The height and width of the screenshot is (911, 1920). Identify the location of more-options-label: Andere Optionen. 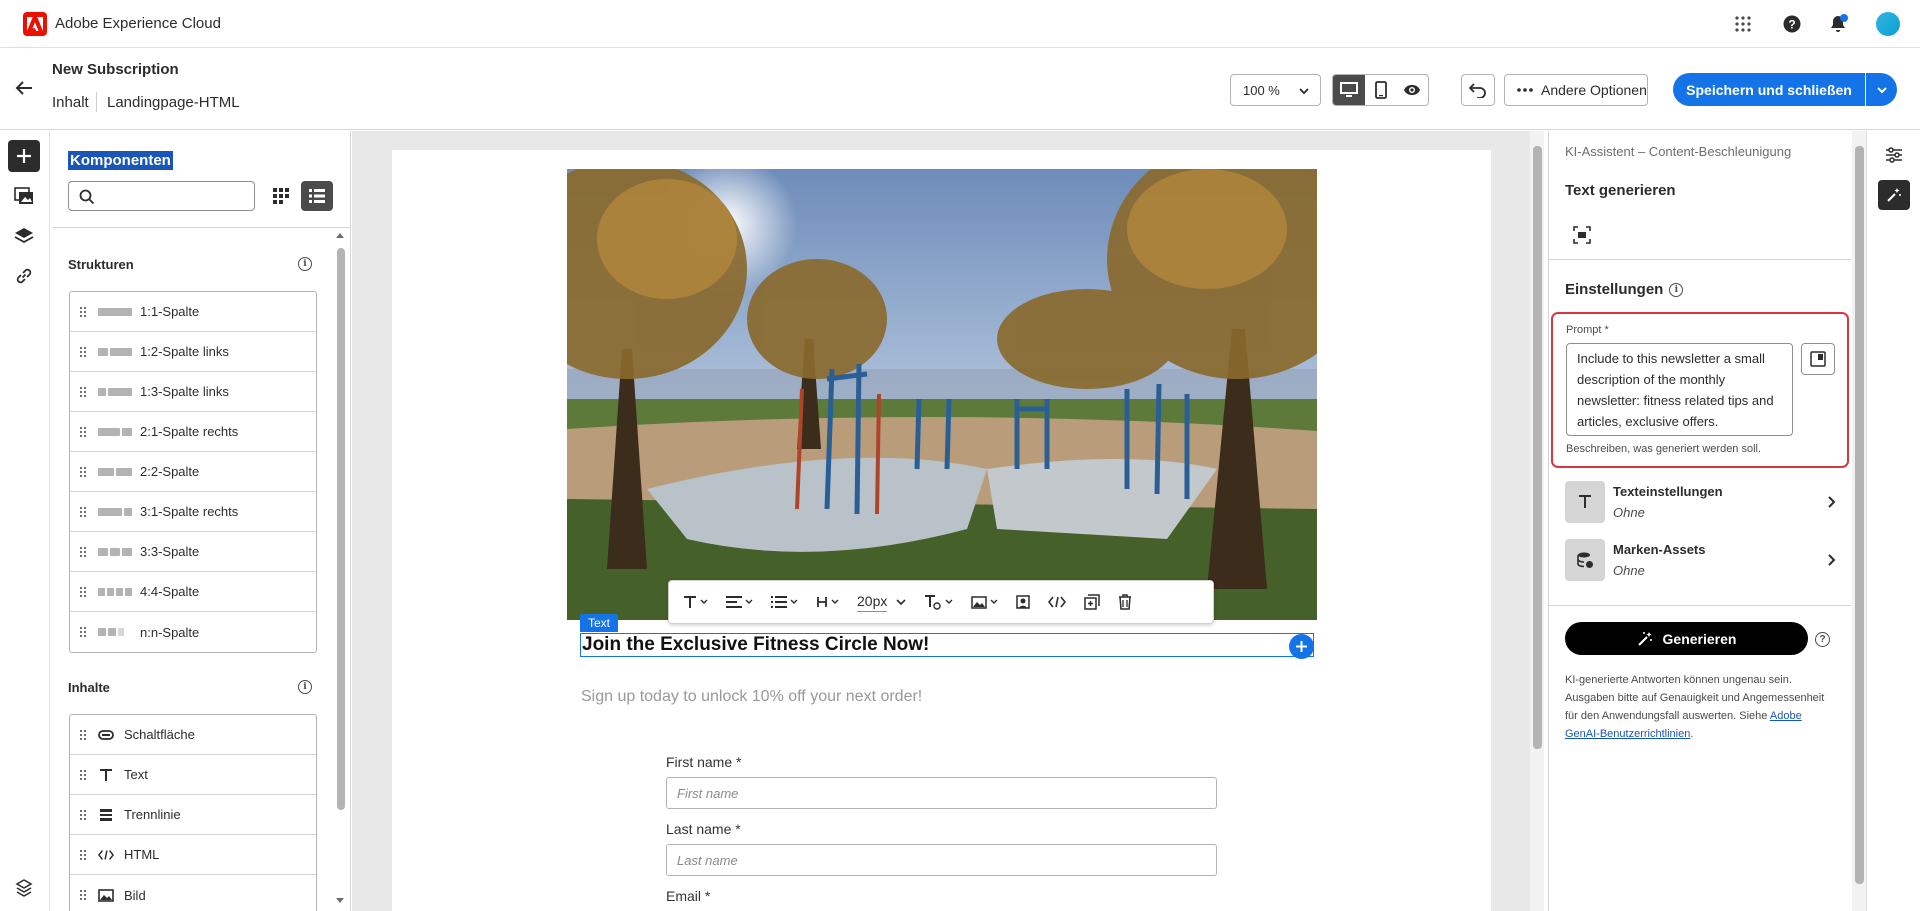
(1594, 90).